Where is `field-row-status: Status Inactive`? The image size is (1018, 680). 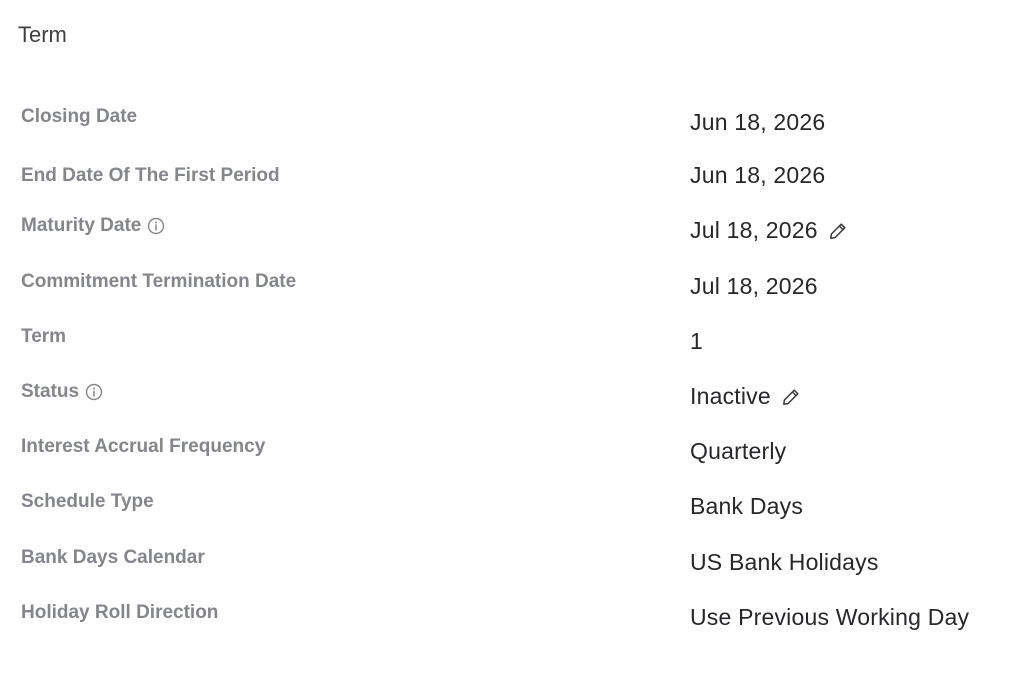
field-row-status: Status Inactive is located at coordinates (509, 394).